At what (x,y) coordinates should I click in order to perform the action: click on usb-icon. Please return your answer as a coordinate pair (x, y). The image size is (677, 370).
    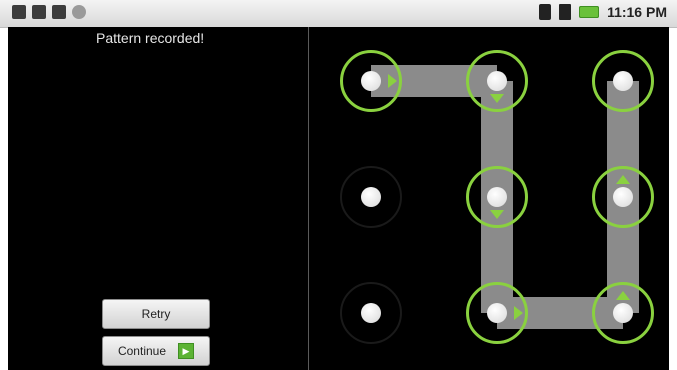
    Looking at the image, I should click on (19, 12).